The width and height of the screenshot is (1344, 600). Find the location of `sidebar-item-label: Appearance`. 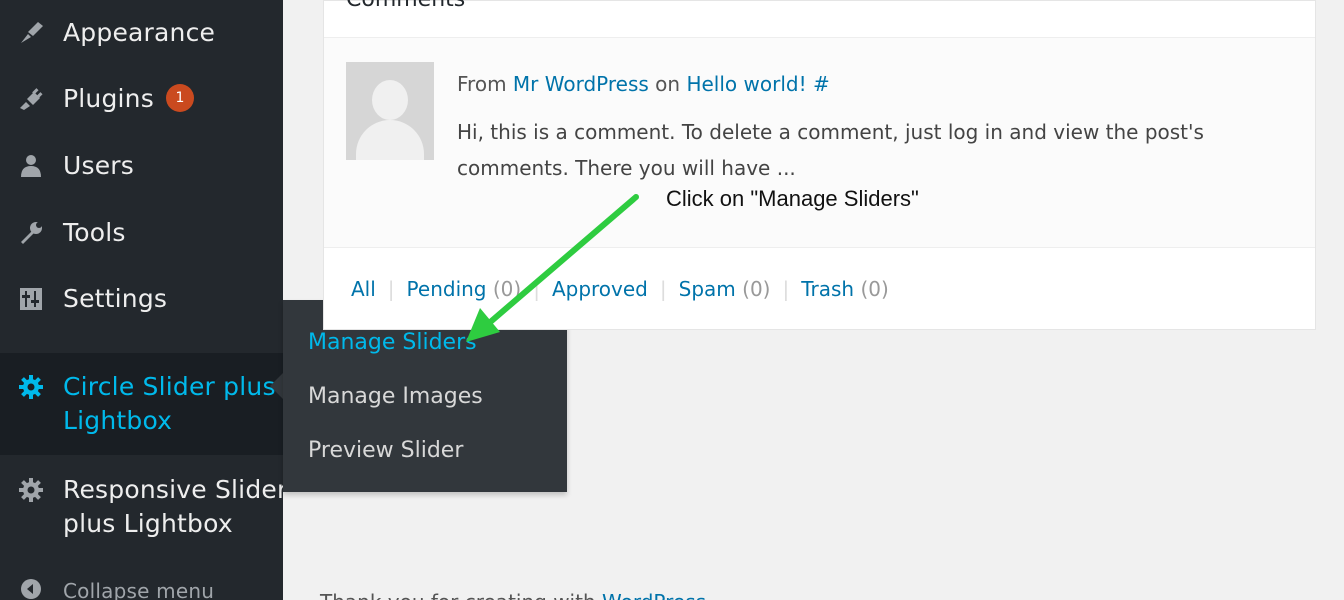

sidebar-item-label: Appearance is located at coordinates (139, 32).